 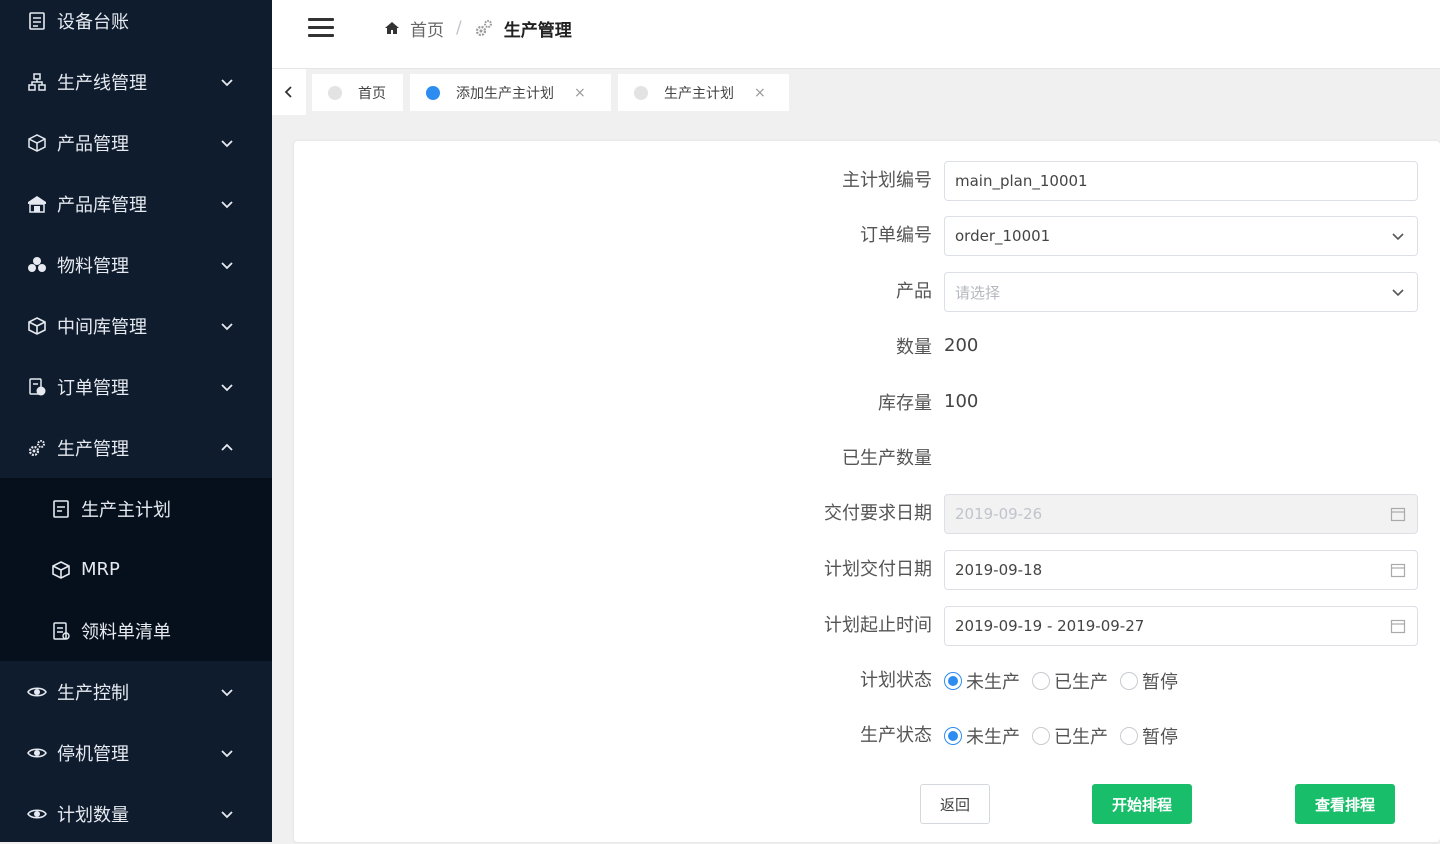 What do you see at coordinates (136, 25) in the screenshot?
I see `sidebar-item-equipment-ledger: 设备台账` at bounding box center [136, 25].